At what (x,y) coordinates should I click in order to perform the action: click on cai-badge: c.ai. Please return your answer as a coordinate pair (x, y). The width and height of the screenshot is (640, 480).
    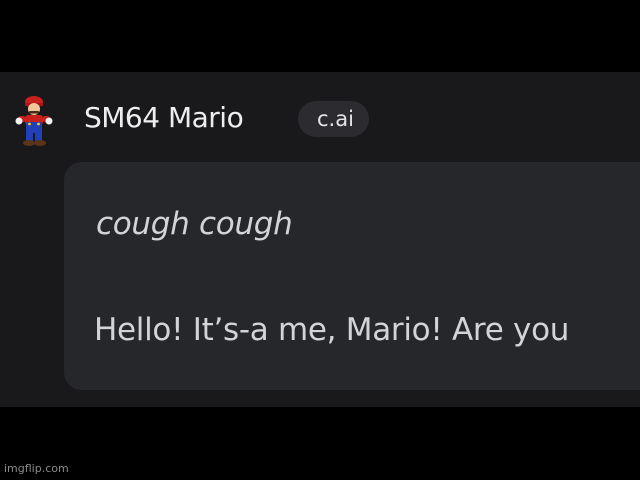
    Looking at the image, I should click on (333, 119).